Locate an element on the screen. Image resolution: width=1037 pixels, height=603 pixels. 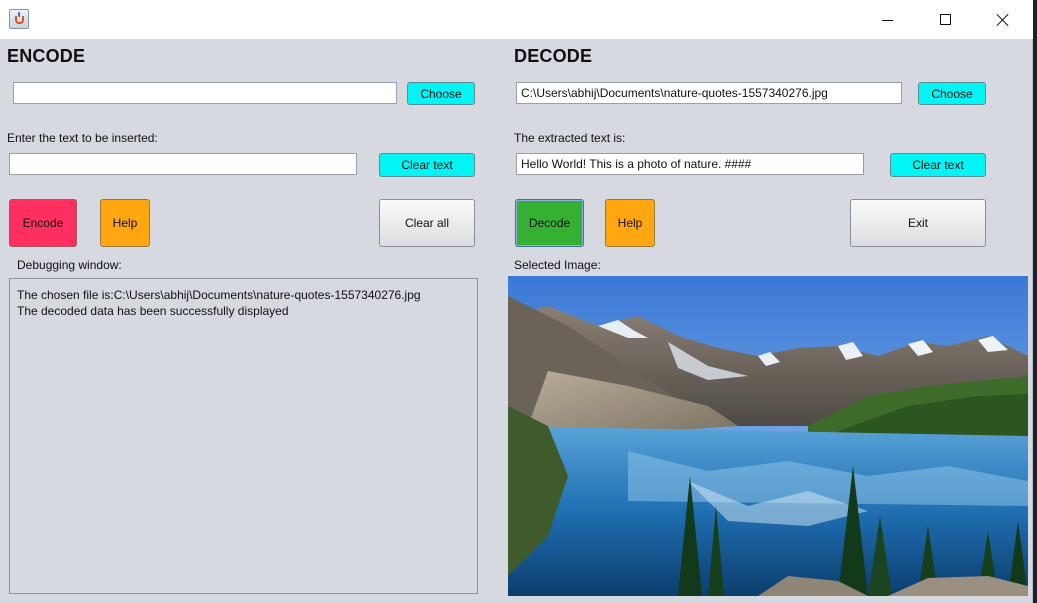
encode-file-path-field is located at coordinates (205, 93).